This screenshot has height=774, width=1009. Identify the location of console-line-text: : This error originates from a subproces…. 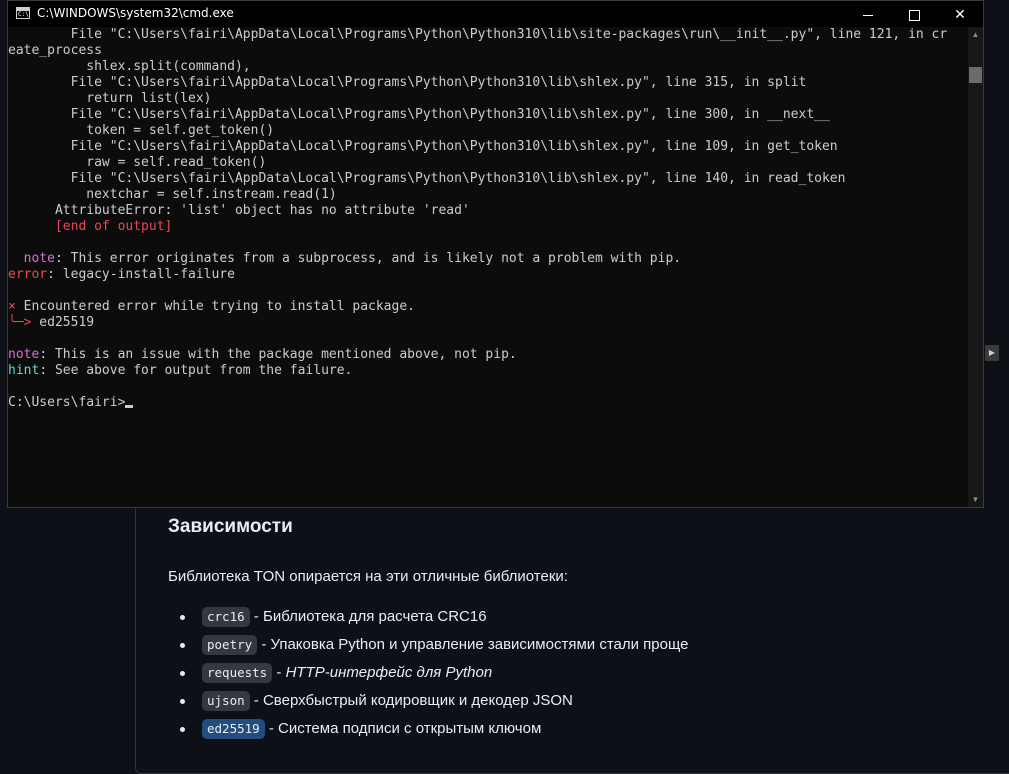
(368, 258).